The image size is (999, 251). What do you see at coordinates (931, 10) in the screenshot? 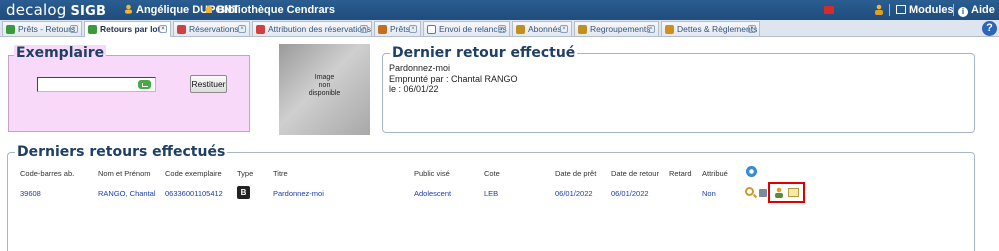
I see `modules-label: Modules` at bounding box center [931, 10].